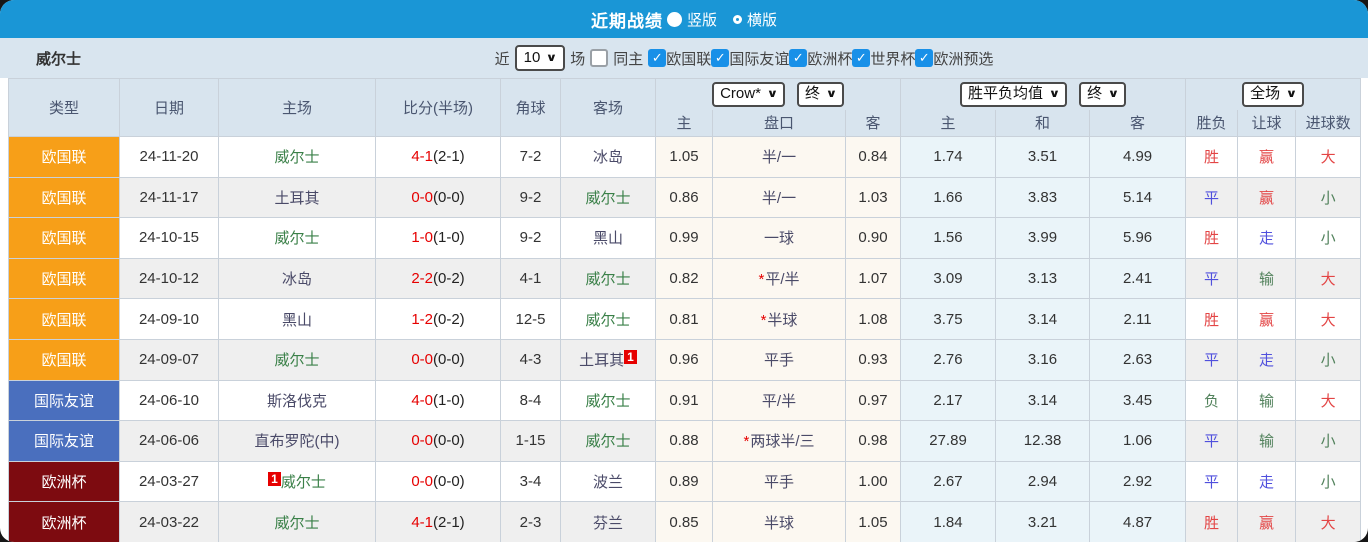  Describe the element at coordinates (948, 441) in the screenshot. I see `avg-home-cell: 27.89` at that location.